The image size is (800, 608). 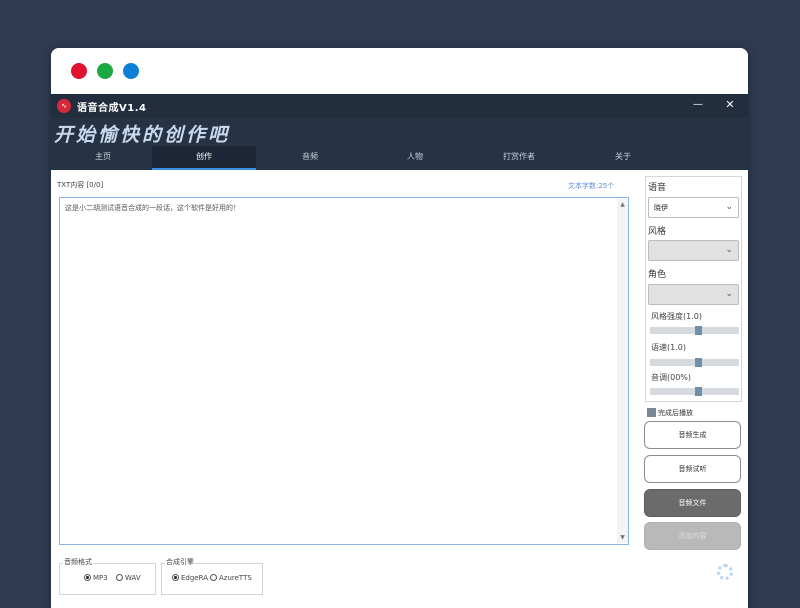 What do you see at coordinates (142, 135) in the screenshot?
I see `banner-text: 开始愉快的创作吧` at bounding box center [142, 135].